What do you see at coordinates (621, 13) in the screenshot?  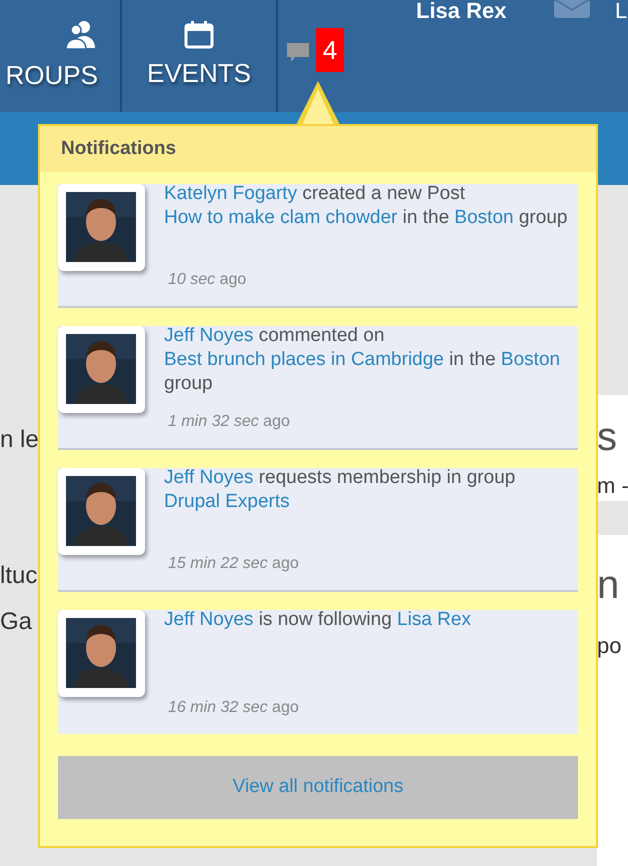 I see `menu-label: L` at bounding box center [621, 13].